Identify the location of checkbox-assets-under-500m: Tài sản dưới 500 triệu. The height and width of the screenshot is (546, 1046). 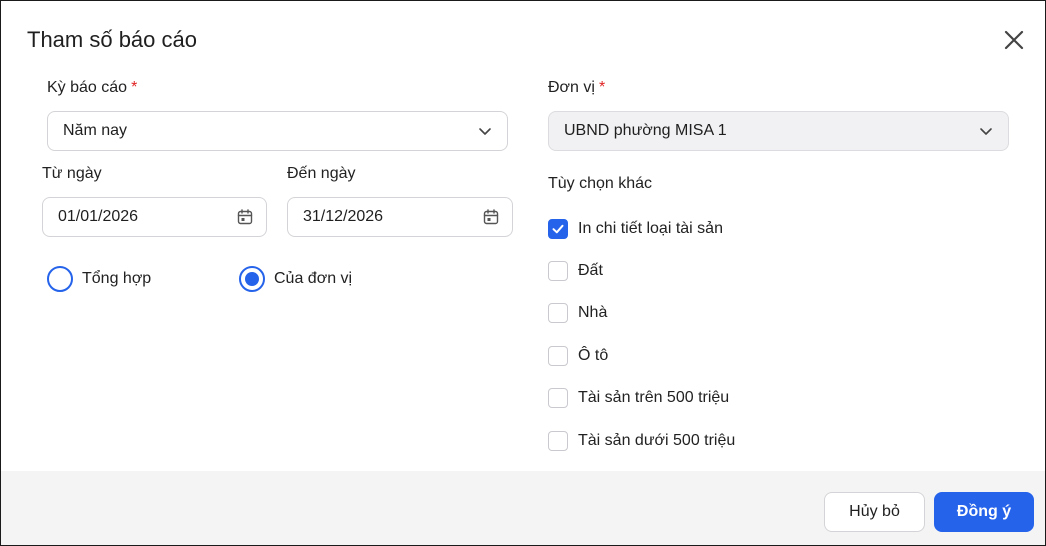
(641, 441).